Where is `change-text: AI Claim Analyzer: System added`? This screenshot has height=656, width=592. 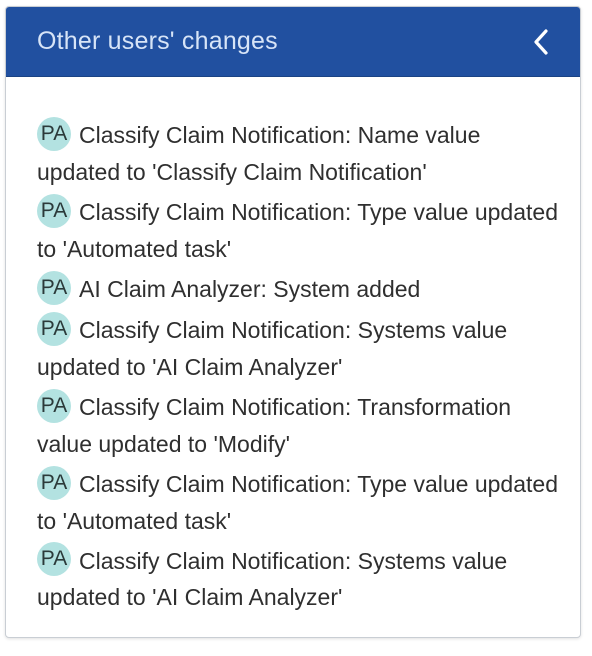 change-text: AI Claim Analyzer: System added is located at coordinates (250, 288).